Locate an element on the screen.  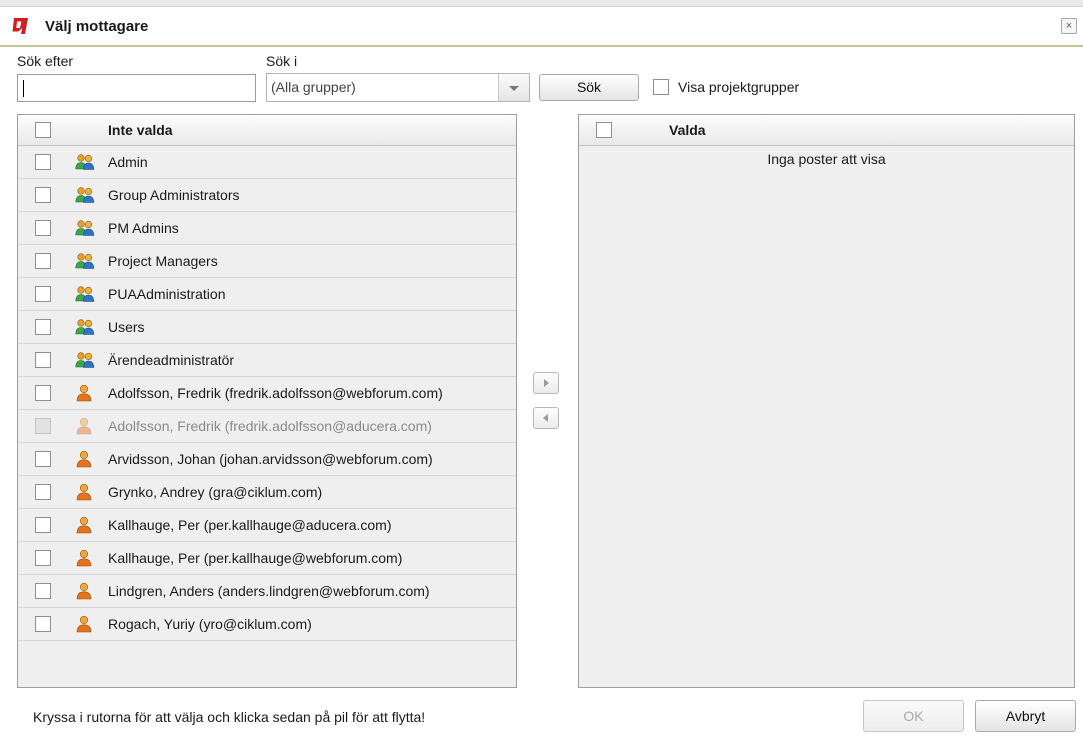
list-item: PM Admins is located at coordinates (267, 228).